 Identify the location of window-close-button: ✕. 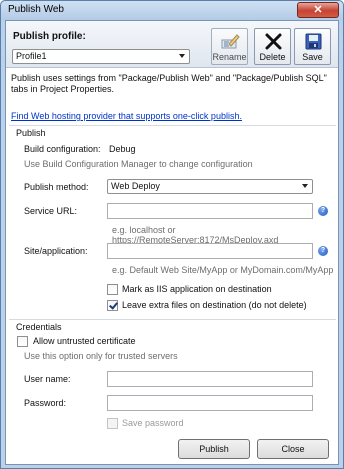
(318, 10).